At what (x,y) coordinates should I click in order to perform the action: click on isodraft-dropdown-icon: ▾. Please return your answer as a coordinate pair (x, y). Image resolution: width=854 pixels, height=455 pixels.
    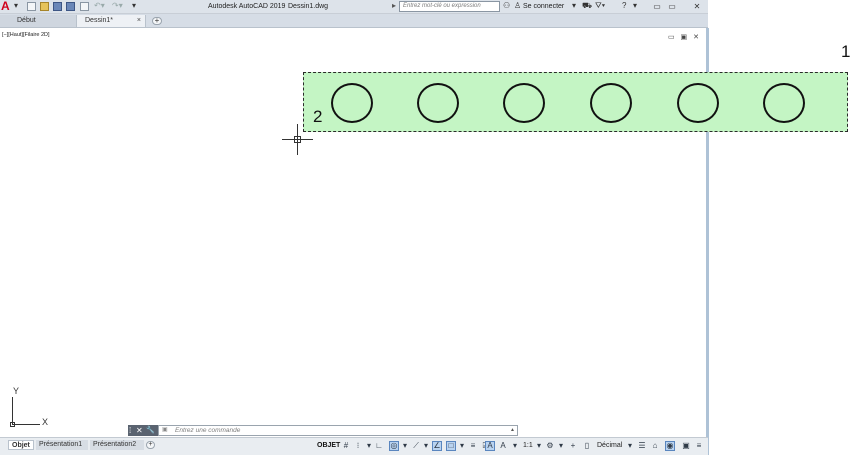
    Looking at the image, I should click on (426, 446).